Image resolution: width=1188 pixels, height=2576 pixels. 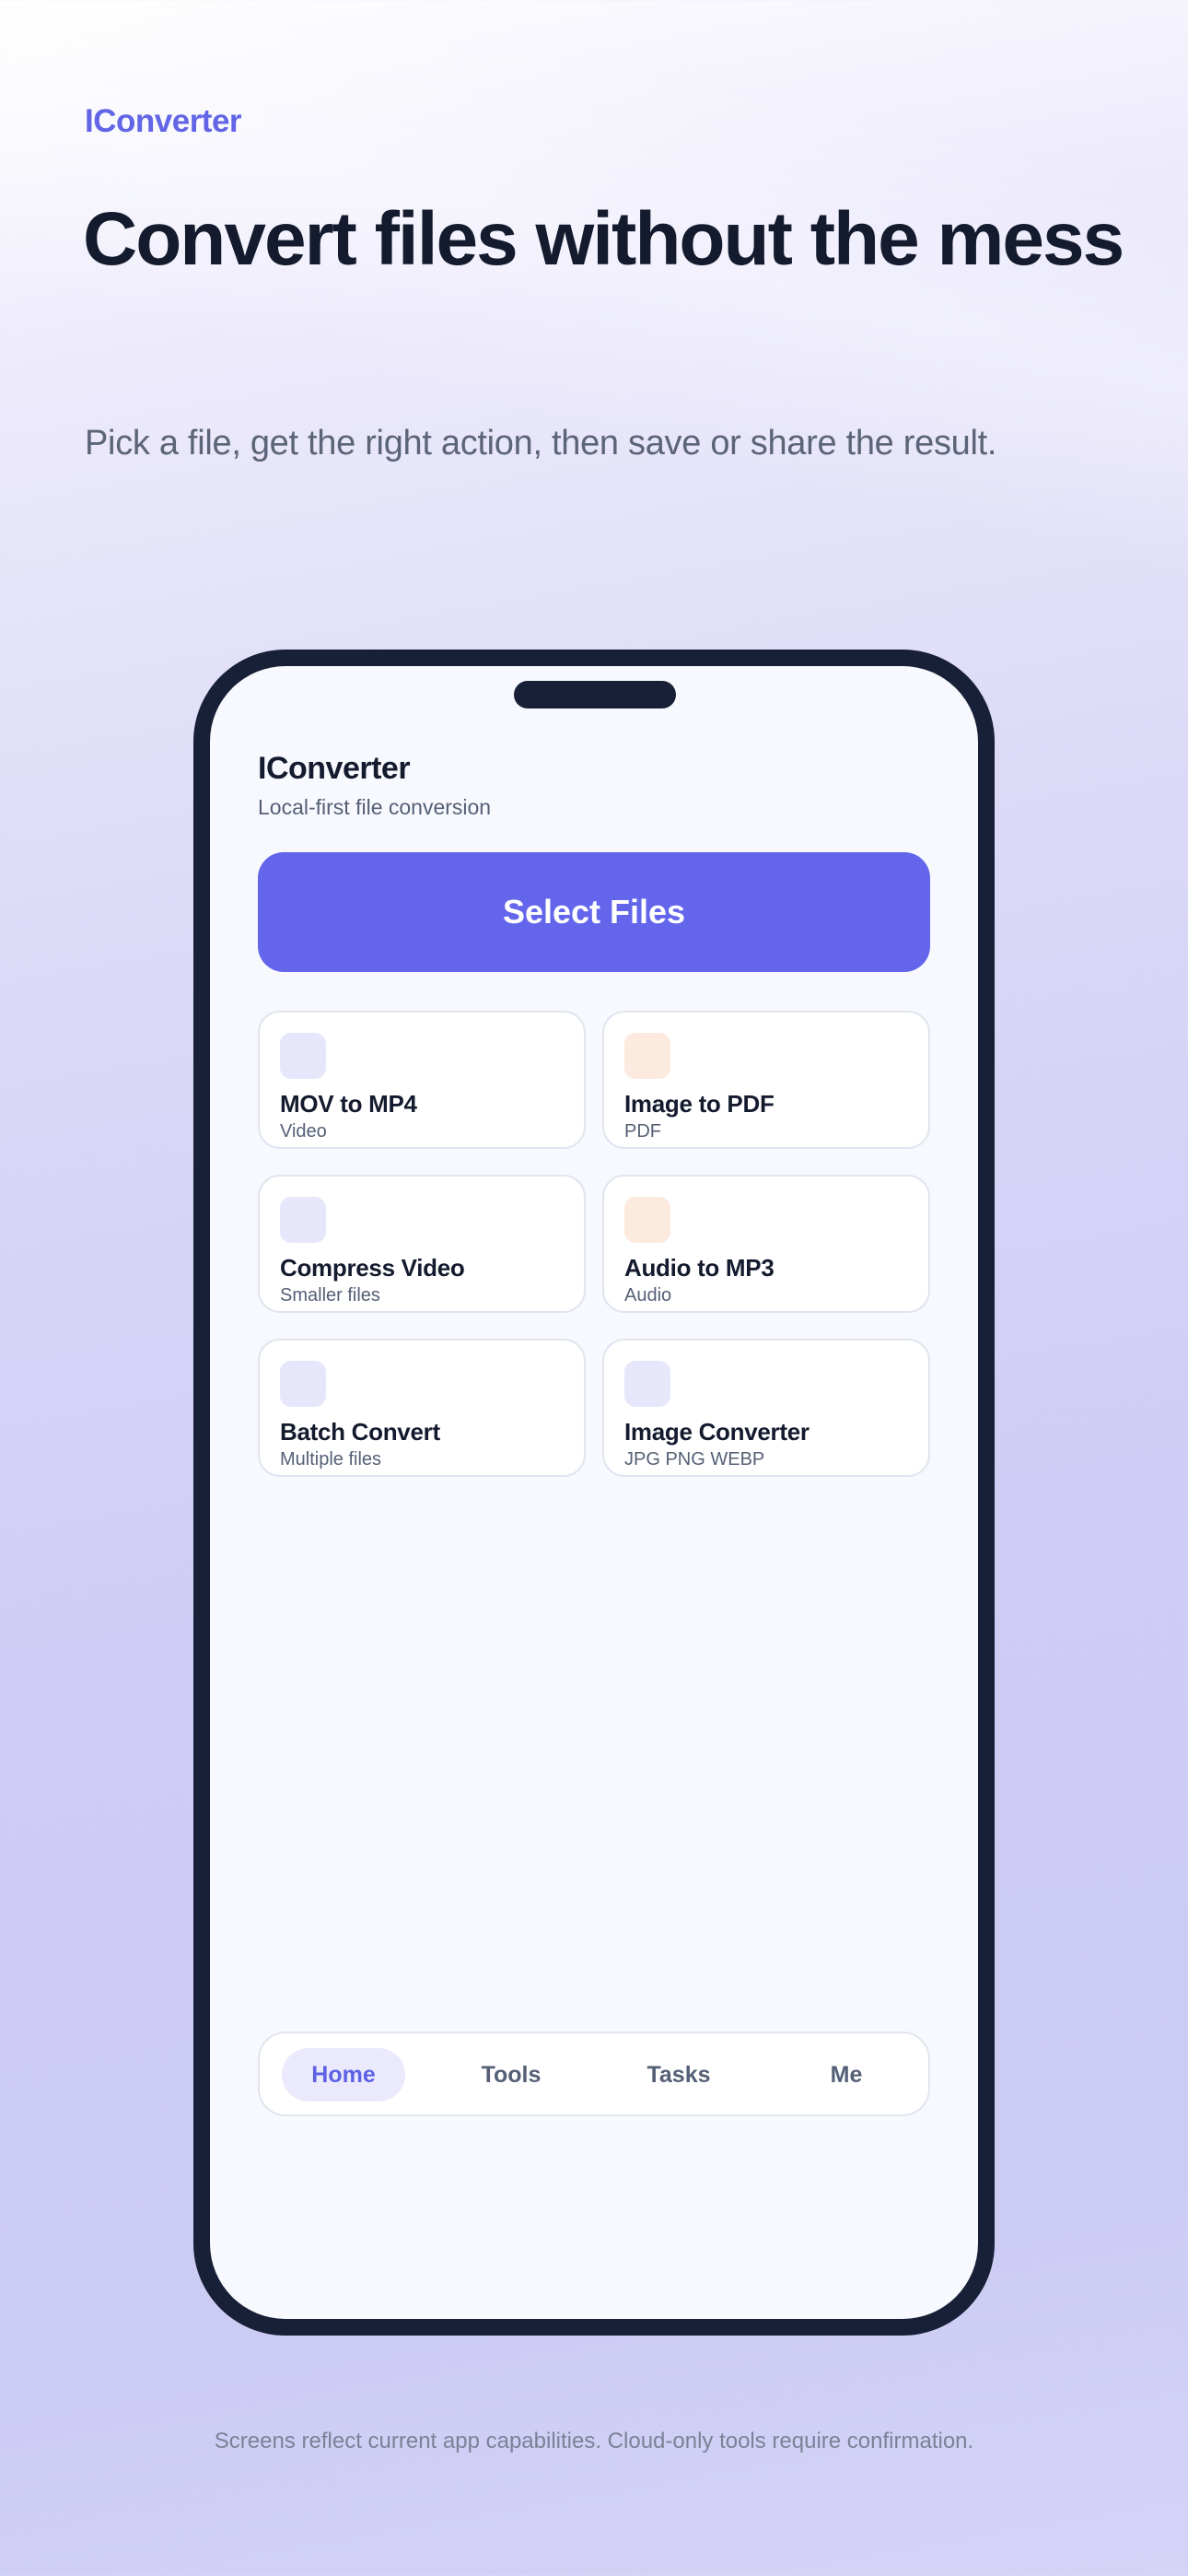 What do you see at coordinates (716, 1432) in the screenshot?
I see `tool-card-title: Image Converter` at bounding box center [716, 1432].